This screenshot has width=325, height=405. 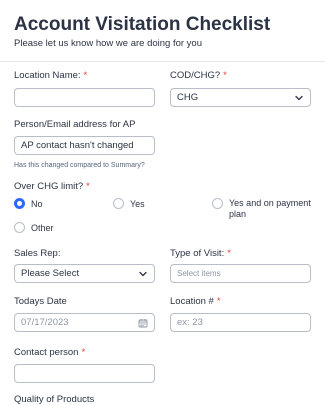 I want to click on sales-rep-select: Please Select, so click(x=84, y=273).